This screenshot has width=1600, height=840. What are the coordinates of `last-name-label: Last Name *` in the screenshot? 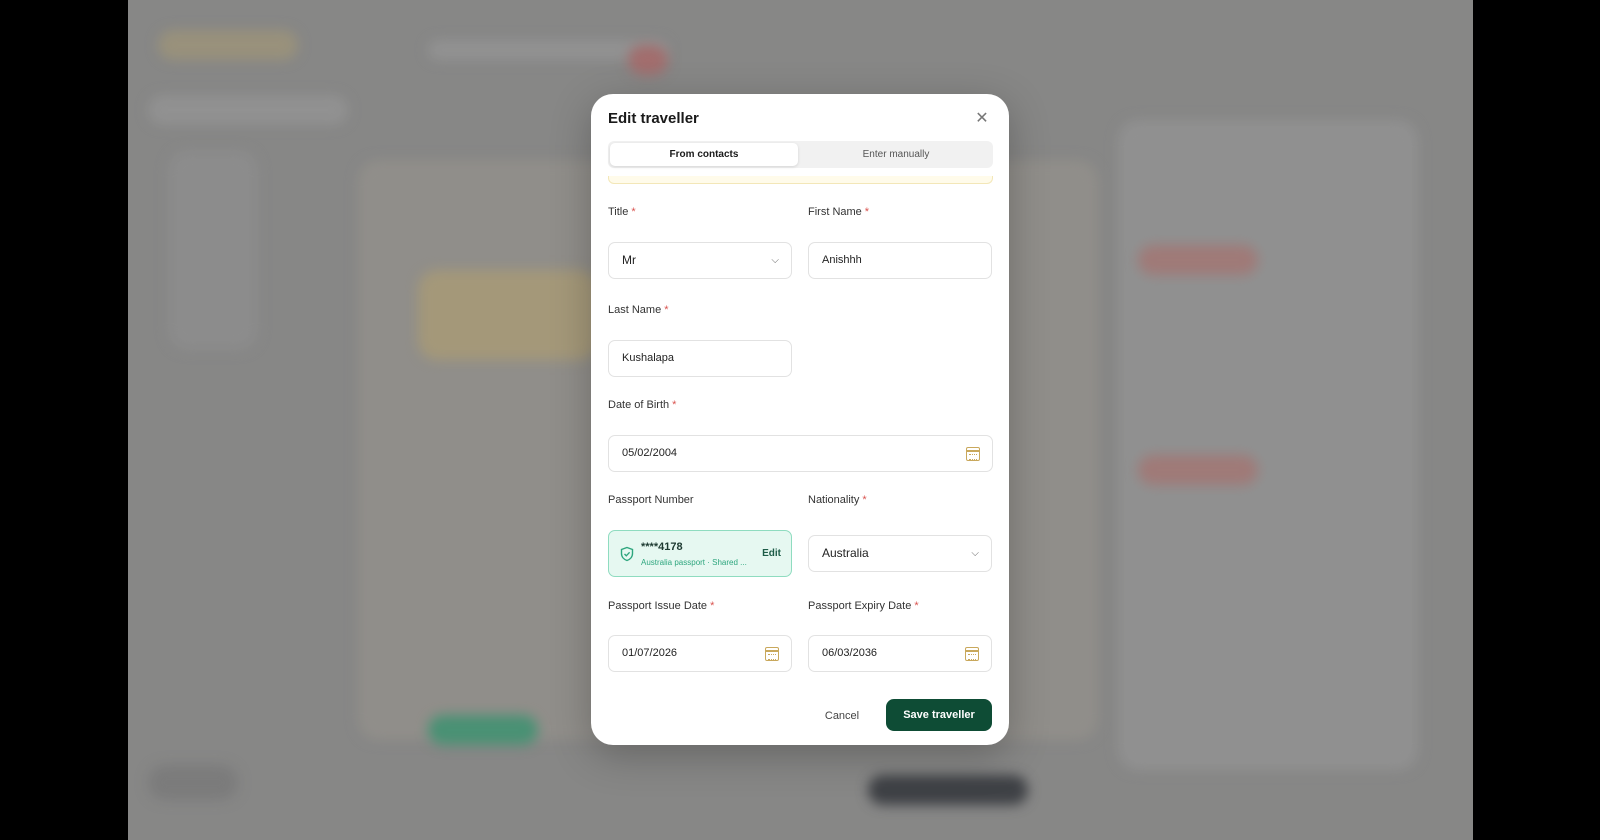 It's located at (638, 310).